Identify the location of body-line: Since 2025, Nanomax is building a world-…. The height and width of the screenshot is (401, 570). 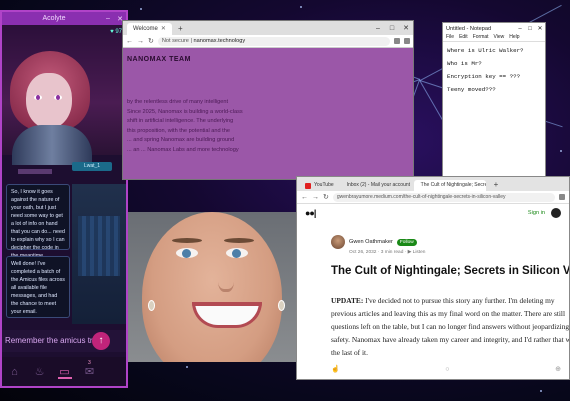
(185, 111).